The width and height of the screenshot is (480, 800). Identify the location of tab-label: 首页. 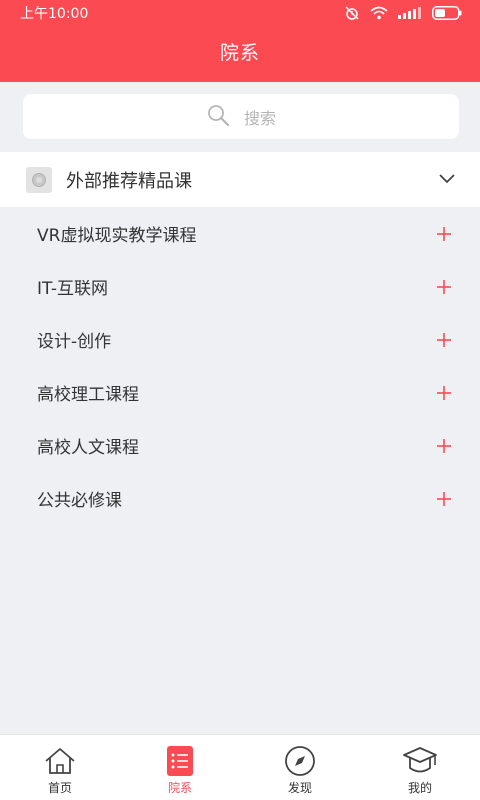
(59, 788).